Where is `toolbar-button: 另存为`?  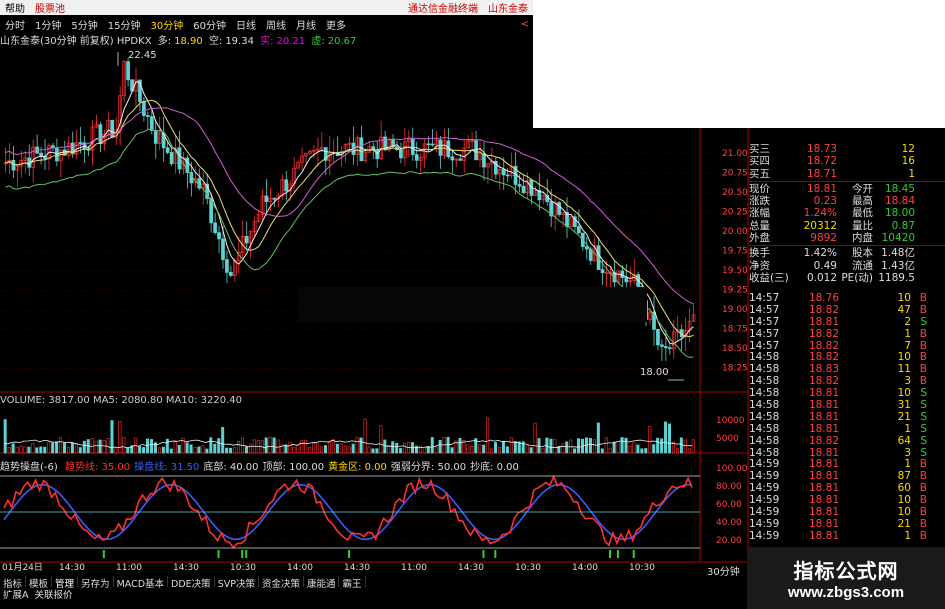
toolbar-button: 另存为 is located at coordinates (96, 583).